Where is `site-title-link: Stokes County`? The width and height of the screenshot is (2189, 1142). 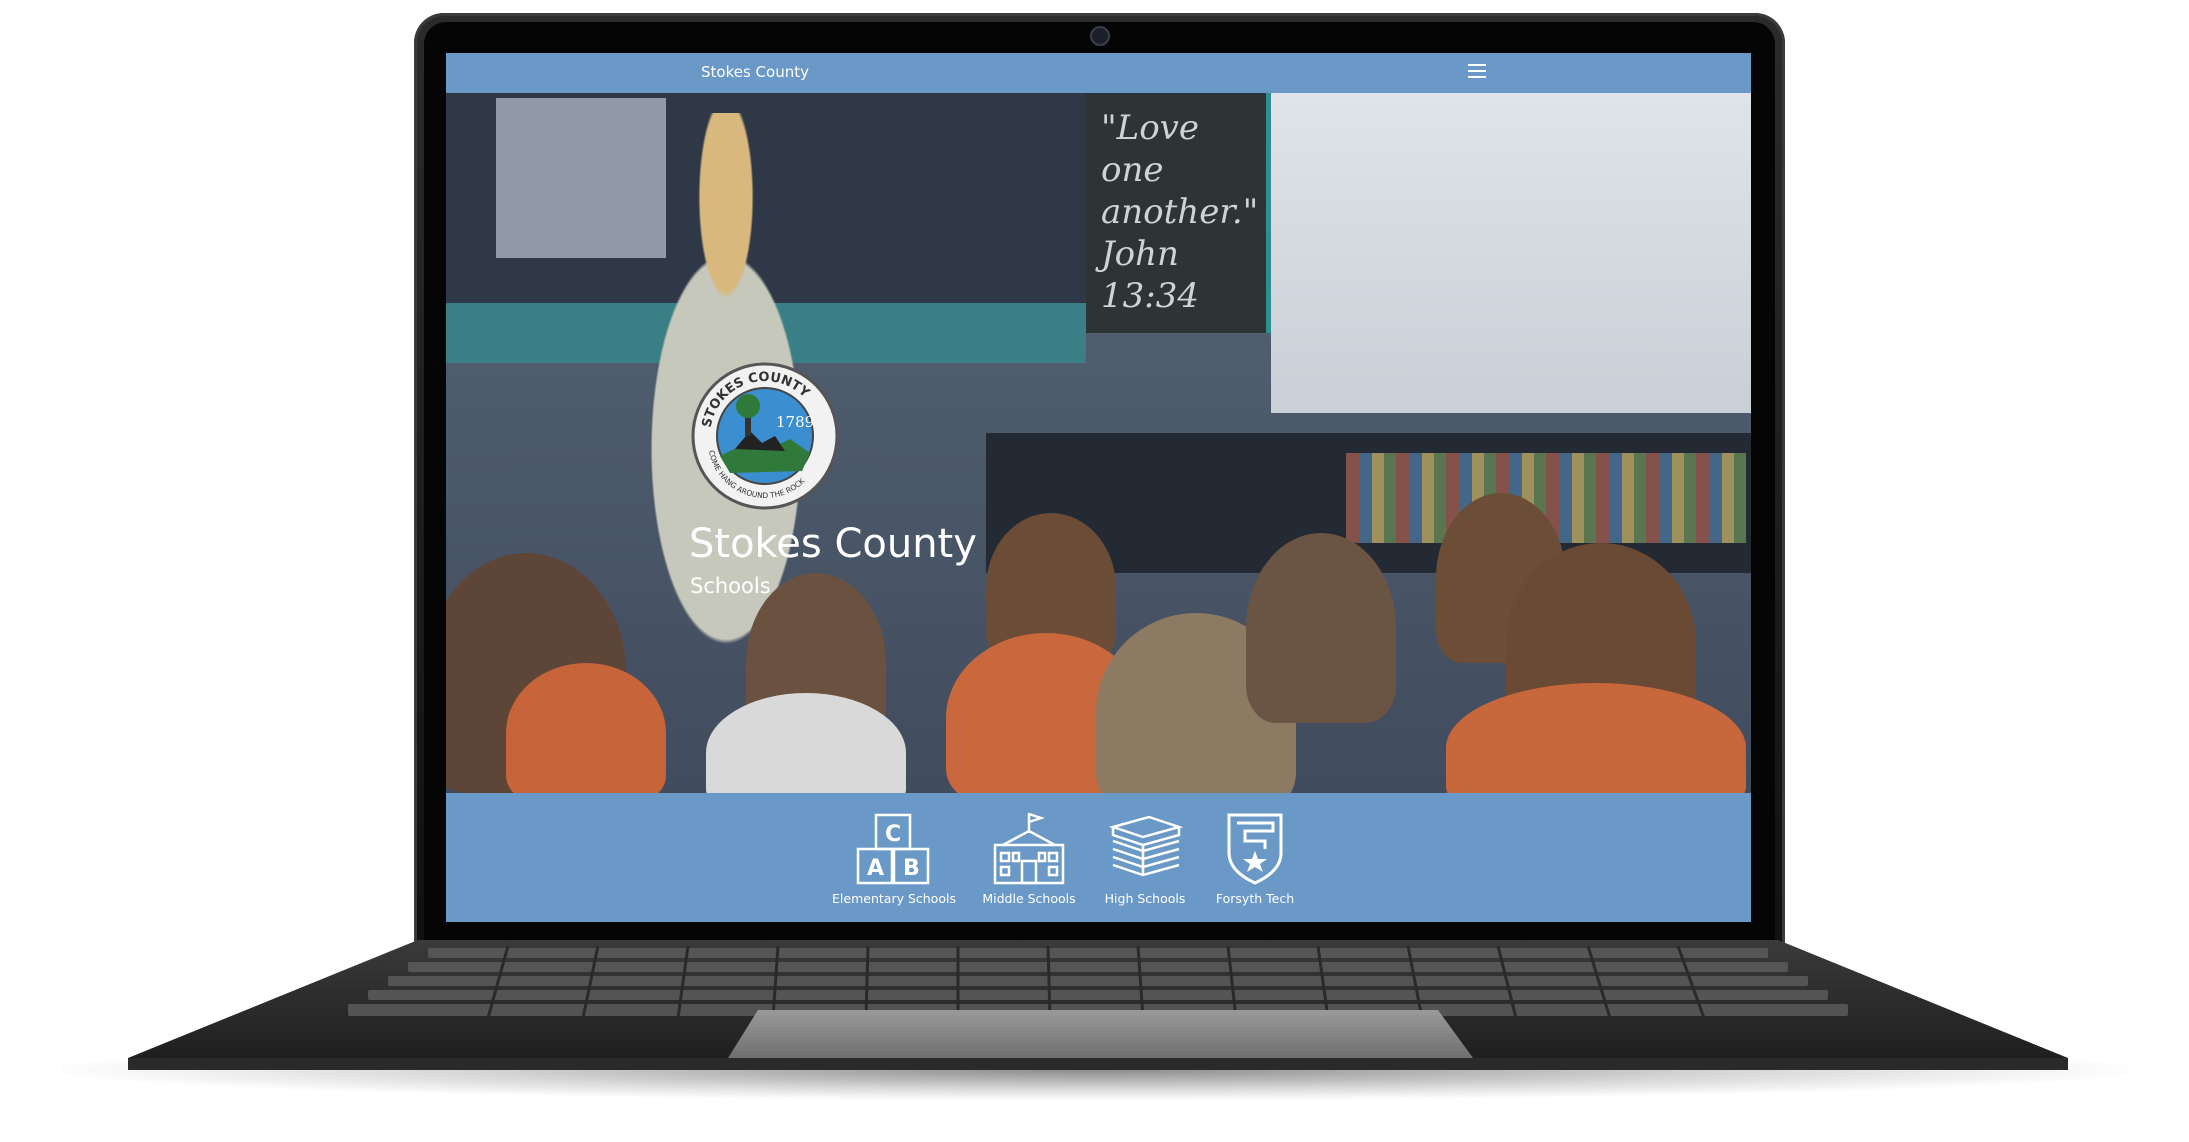 site-title-link: Stokes County is located at coordinates (755, 72).